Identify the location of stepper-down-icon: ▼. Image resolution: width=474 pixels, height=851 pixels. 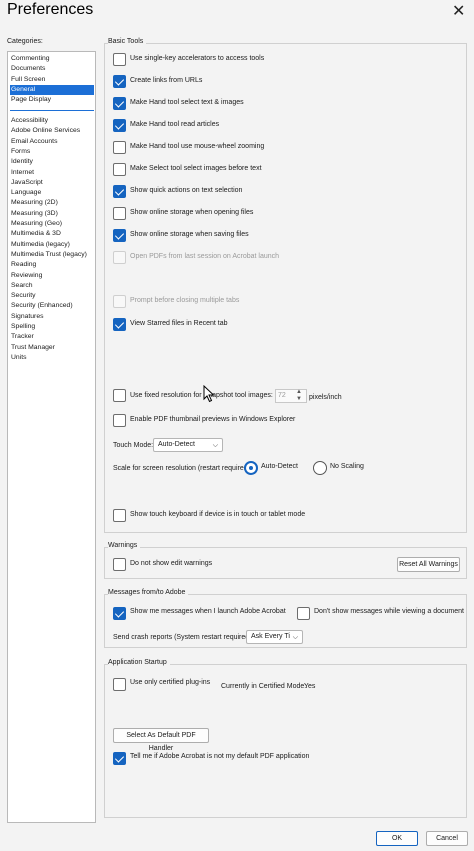
(299, 399).